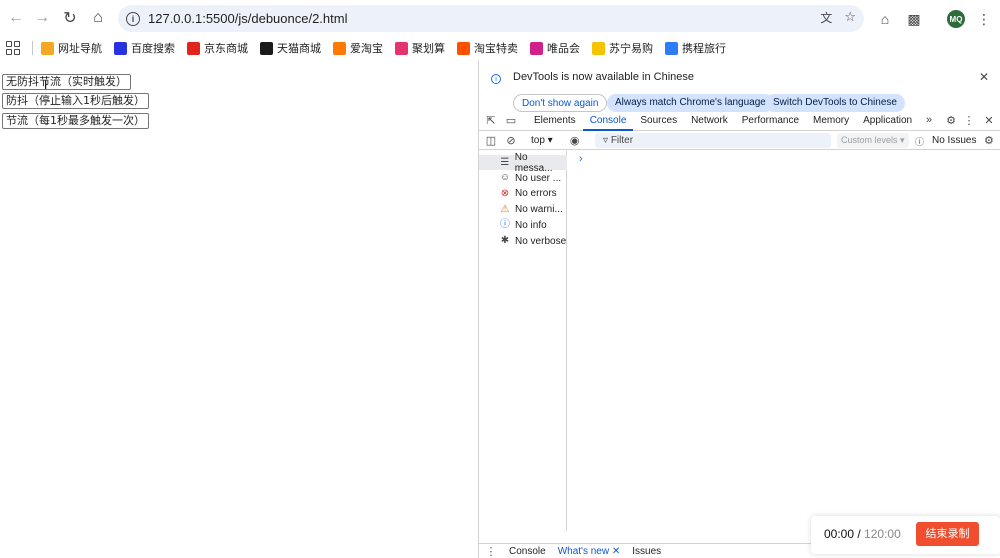  What do you see at coordinates (885, 19) in the screenshot?
I see `home-button-icon: ⌂` at bounding box center [885, 19].